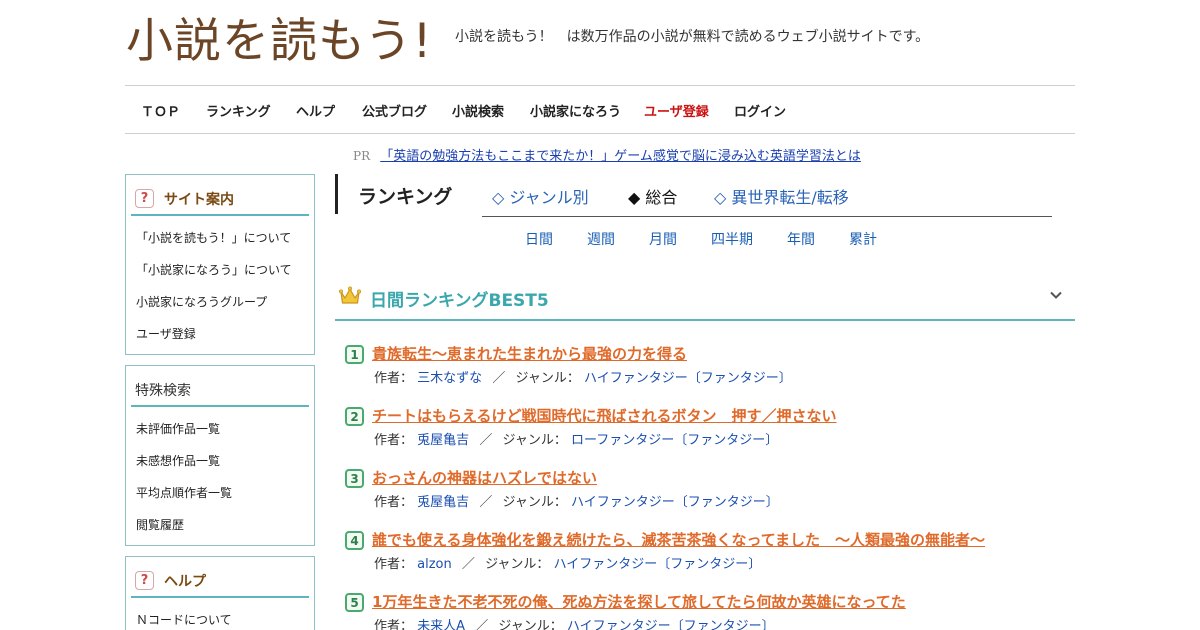  I want to click on rank-badge: 5, so click(354, 602).